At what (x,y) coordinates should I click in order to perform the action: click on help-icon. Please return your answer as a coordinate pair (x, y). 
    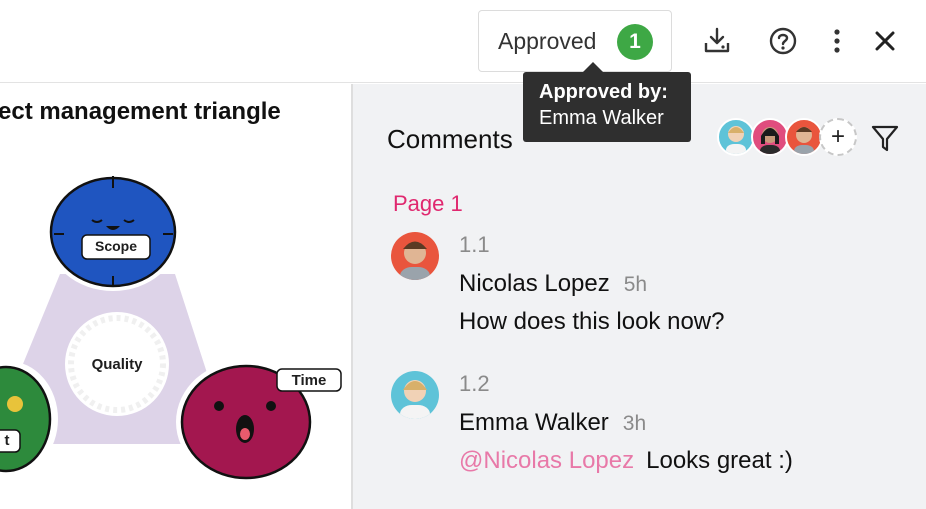
    Looking at the image, I should click on (783, 41).